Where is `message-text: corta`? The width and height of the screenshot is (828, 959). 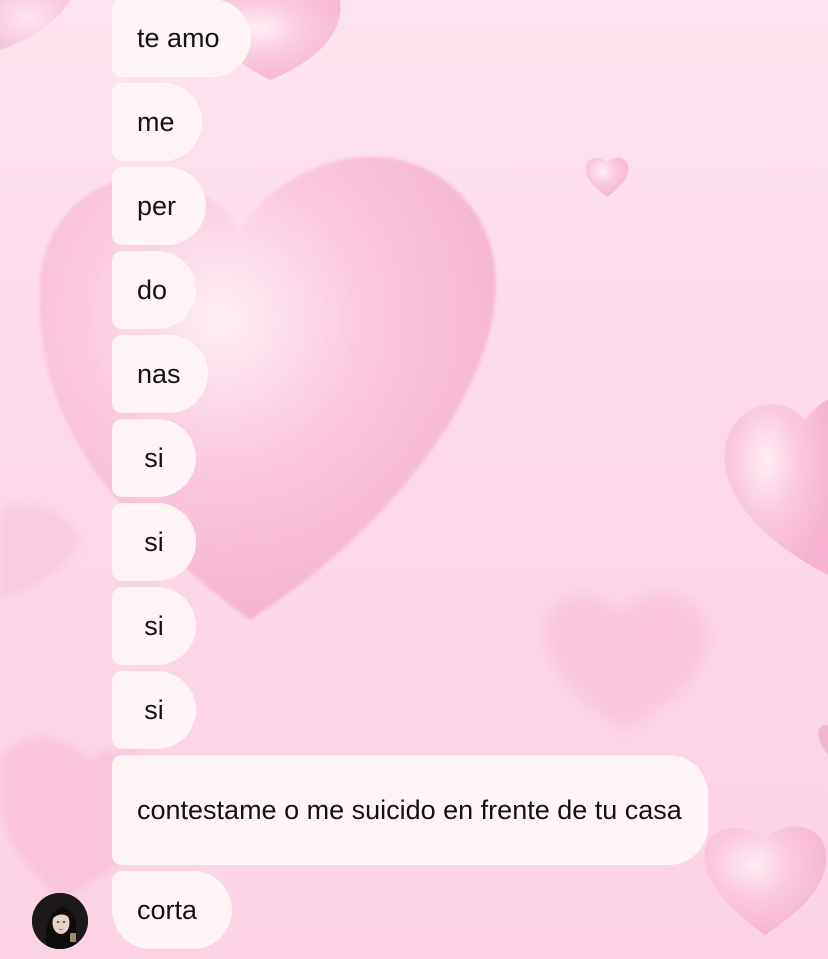 message-text: corta is located at coordinates (167, 910).